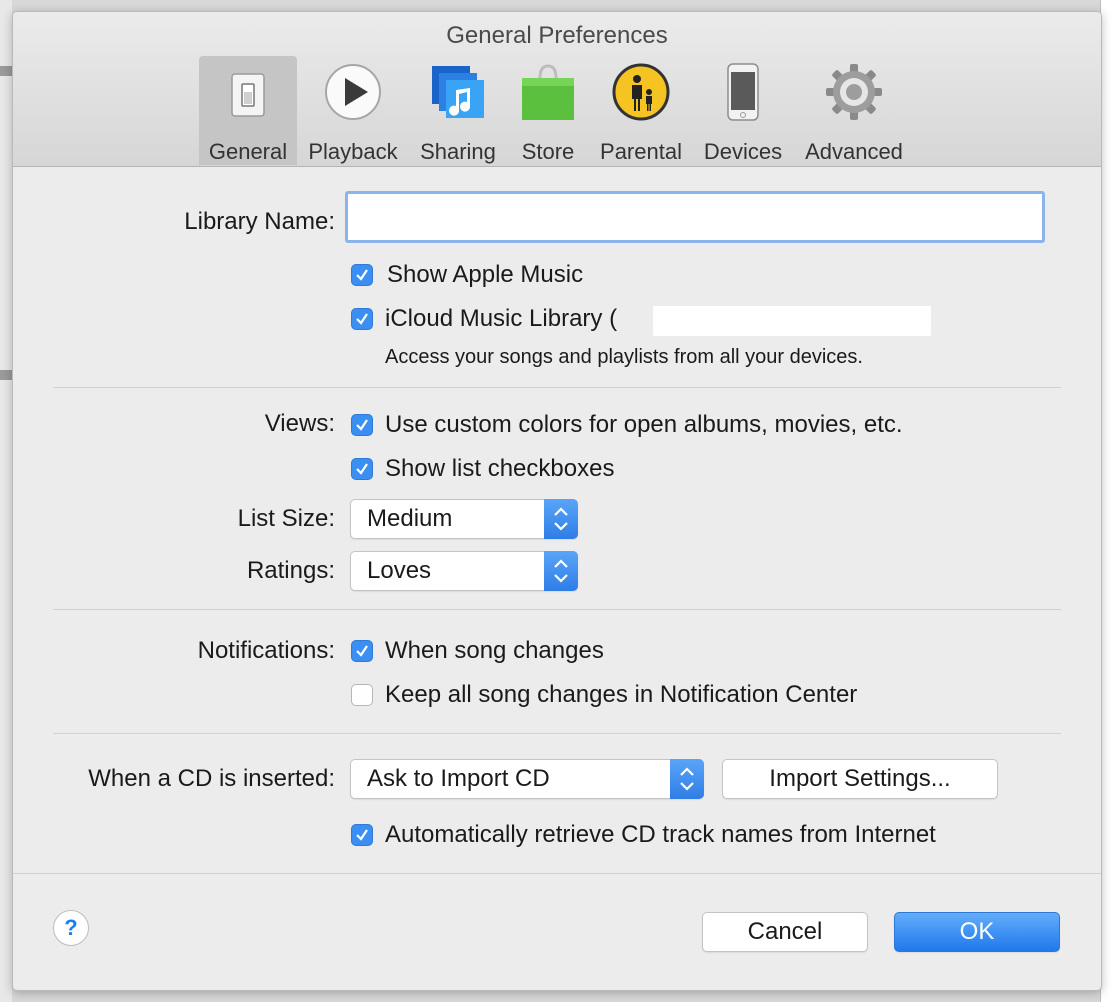 The width and height of the screenshot is (1114, 1002). I want to click on show-apple-music-checkbox, so click(362, 275).